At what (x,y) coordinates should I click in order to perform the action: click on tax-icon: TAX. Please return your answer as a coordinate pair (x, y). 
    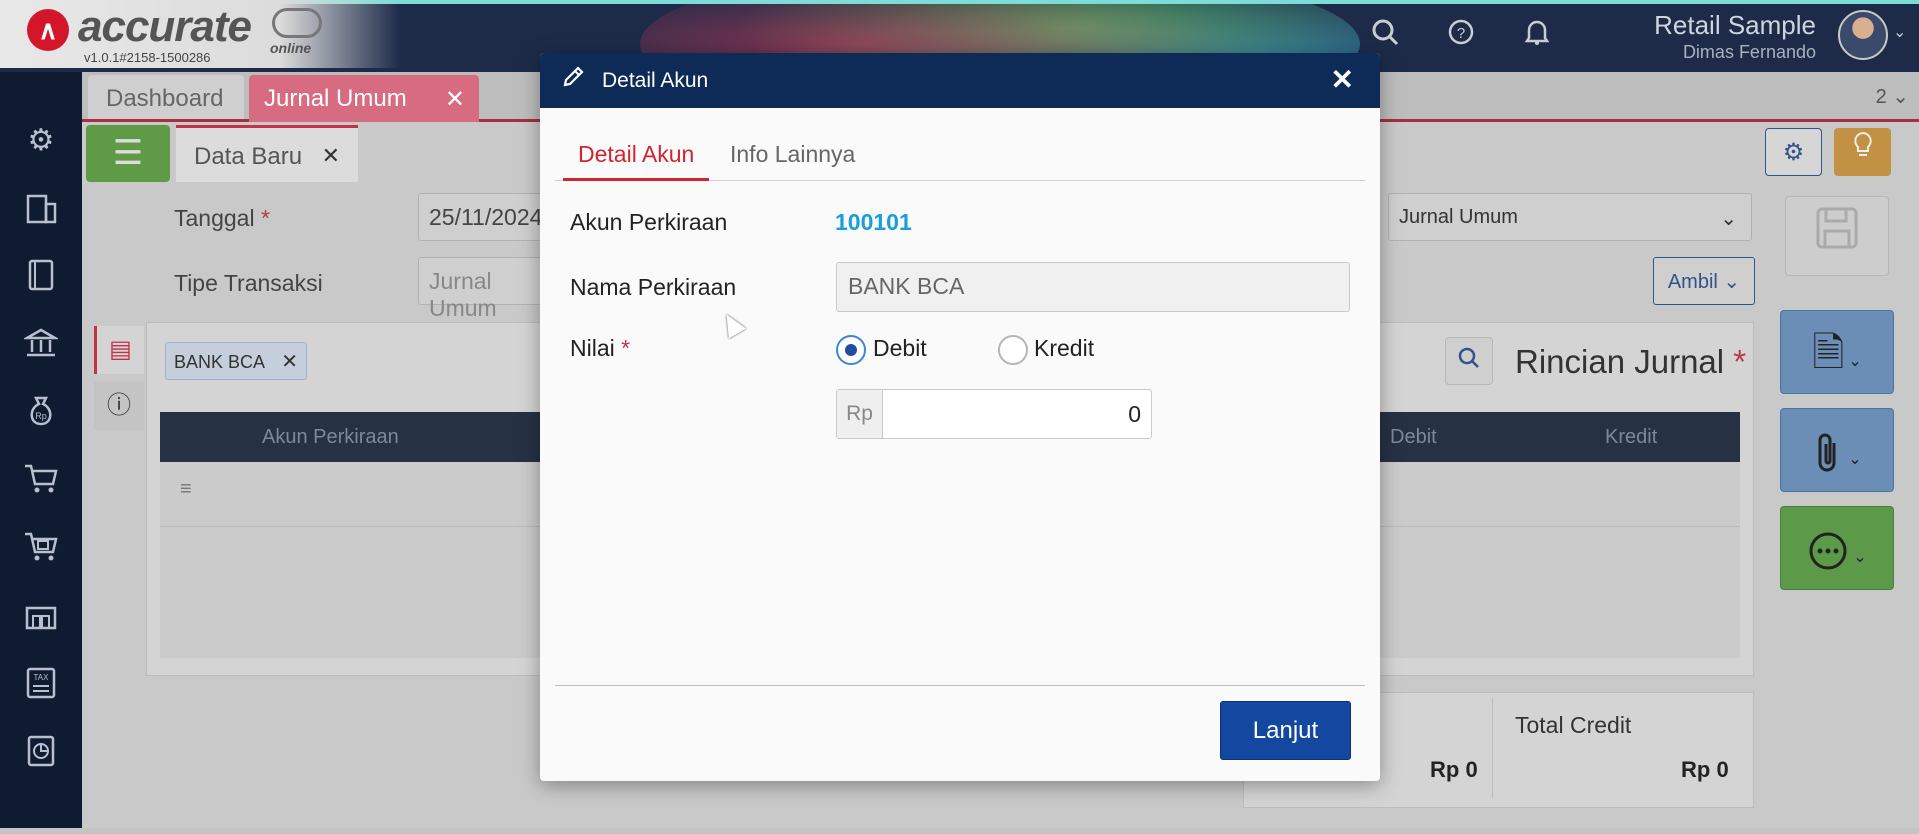
    Looking at the image, I should click on (41, 687).